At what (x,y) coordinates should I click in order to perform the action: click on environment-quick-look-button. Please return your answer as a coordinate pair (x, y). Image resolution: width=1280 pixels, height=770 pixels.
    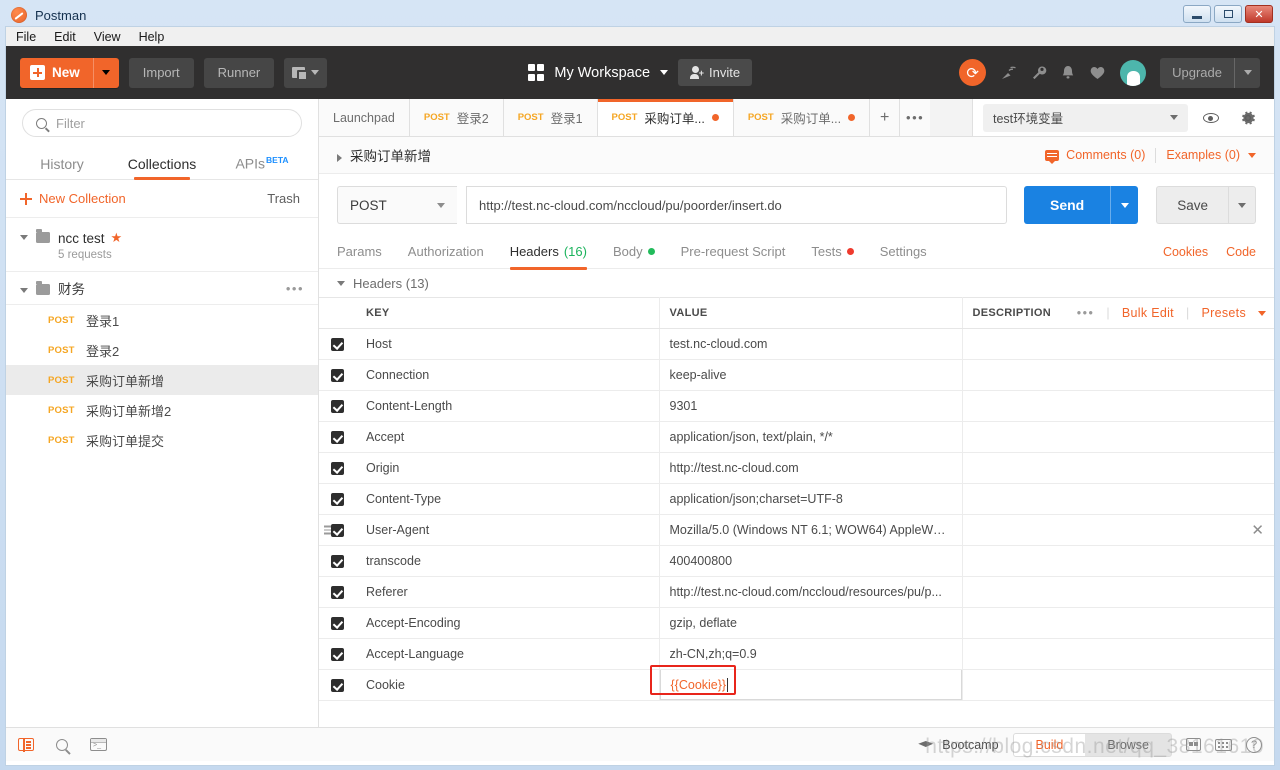
    Looking at the image, I should click on (1211, 118).